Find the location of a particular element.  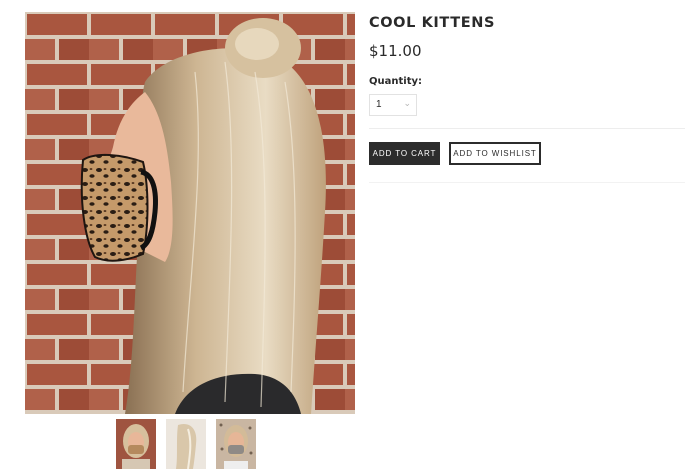

quantity-label: Quantity: is located at coordinates (395, 81).